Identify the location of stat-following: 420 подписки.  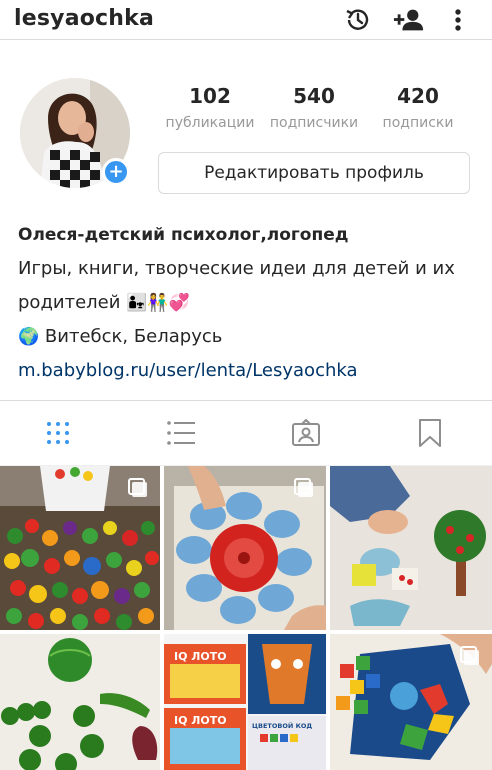
(418, 107).